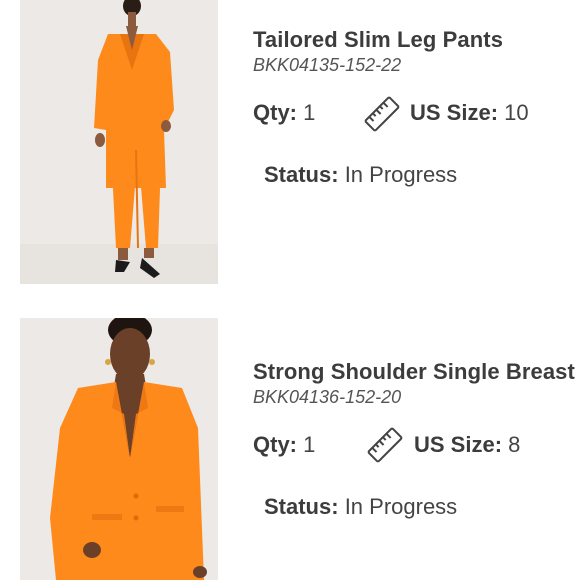 The height and width of the screenshot is (580, 580). I want to click on size: US Size: 10, so click(469, 113).